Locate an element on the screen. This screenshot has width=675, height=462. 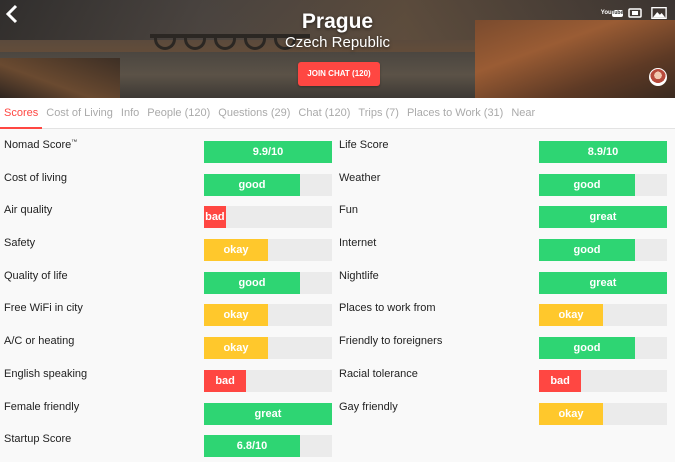
score-label: Gay friendly is located at coordinates (368, 406).